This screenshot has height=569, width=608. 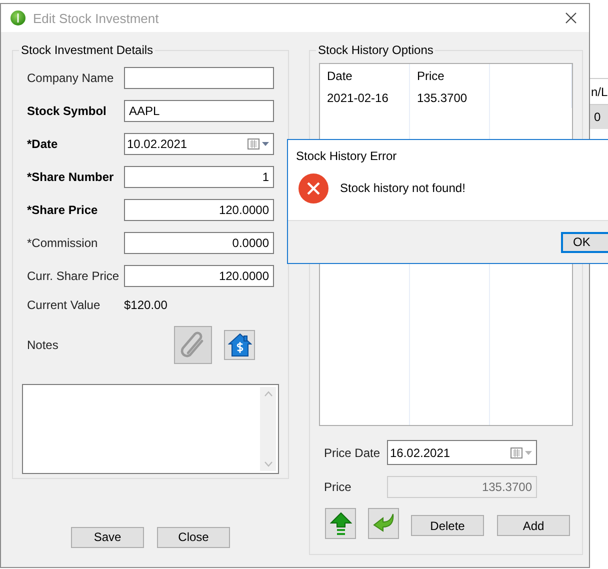 What do you see at coordinates (96, 18) in the screenshot?
I see `window-title: Edit Stock Investment` at bounding box center [96, 18].